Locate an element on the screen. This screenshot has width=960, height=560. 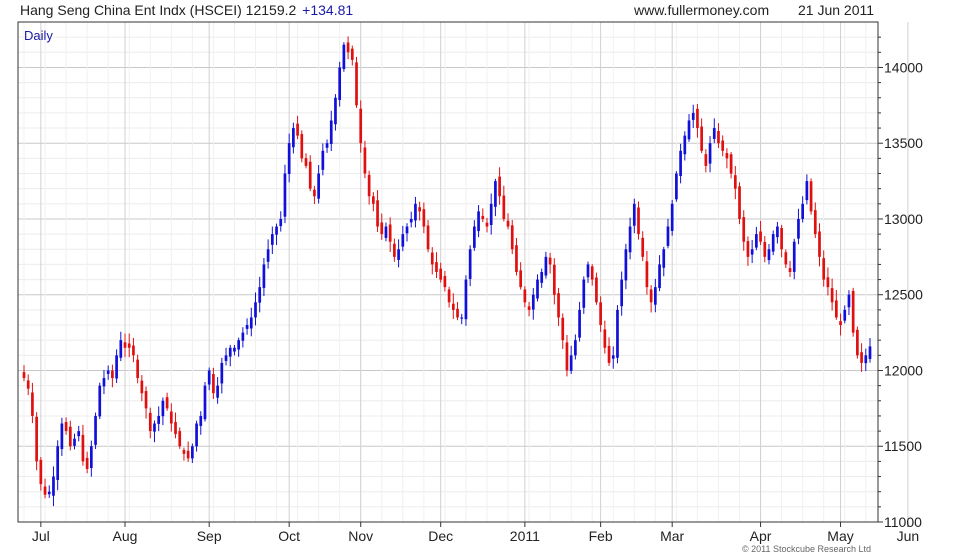
x-tick-label: Oct is located at coordinates (289, 536).